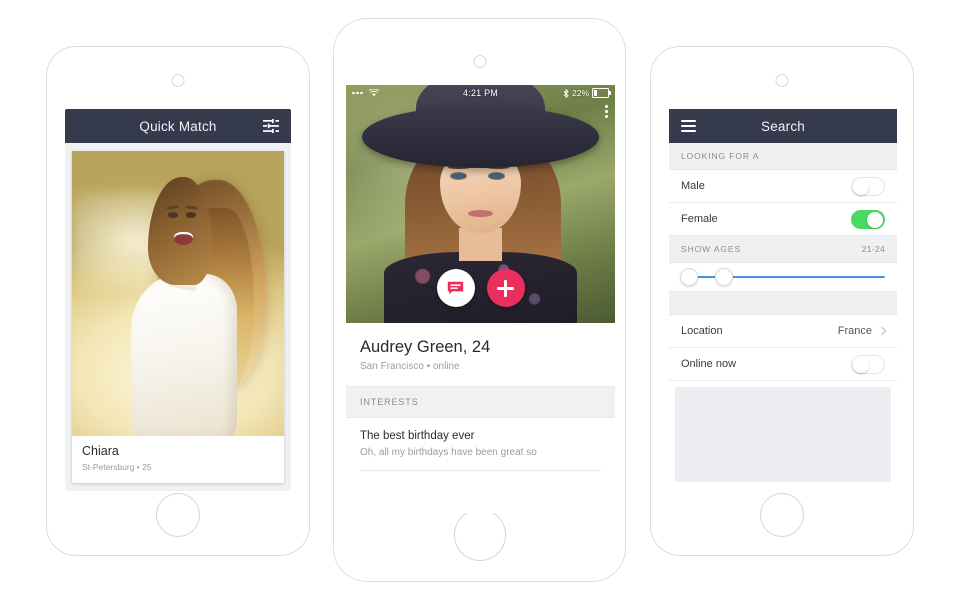 The width and height of the screenshot is (960, 600). I want to click on row-location: Location France, so click(783, 331).